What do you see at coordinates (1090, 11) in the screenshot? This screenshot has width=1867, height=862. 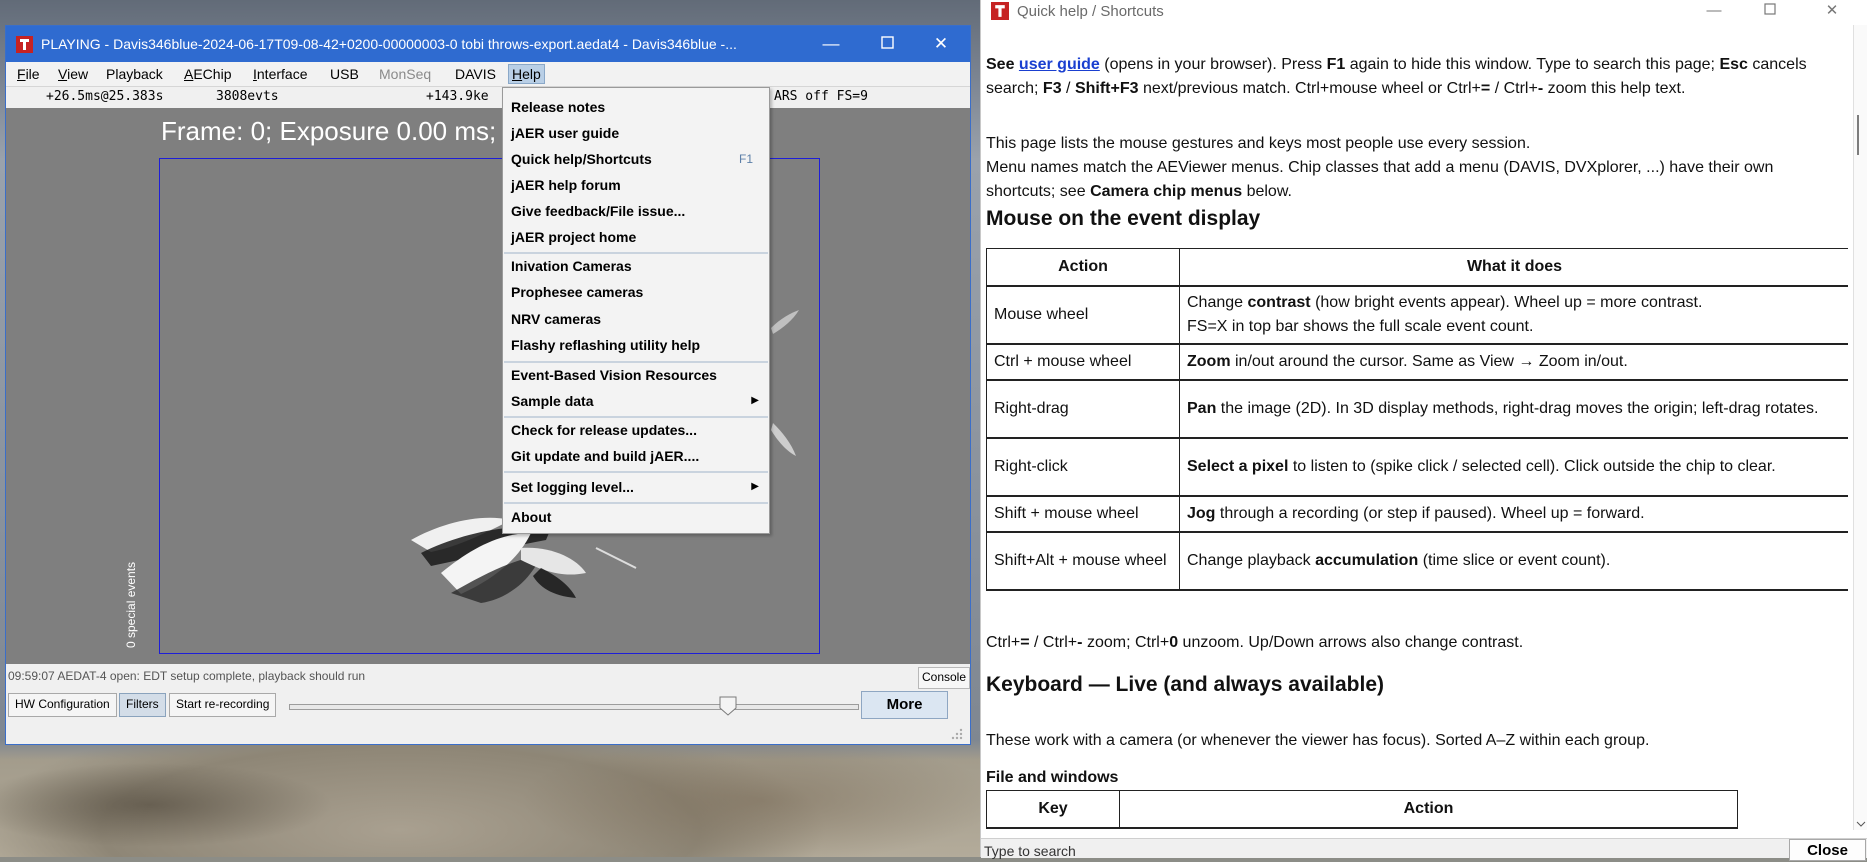 I see `help-window-title: Quick help / Shortcuts` at bounding box center [1090, 11].